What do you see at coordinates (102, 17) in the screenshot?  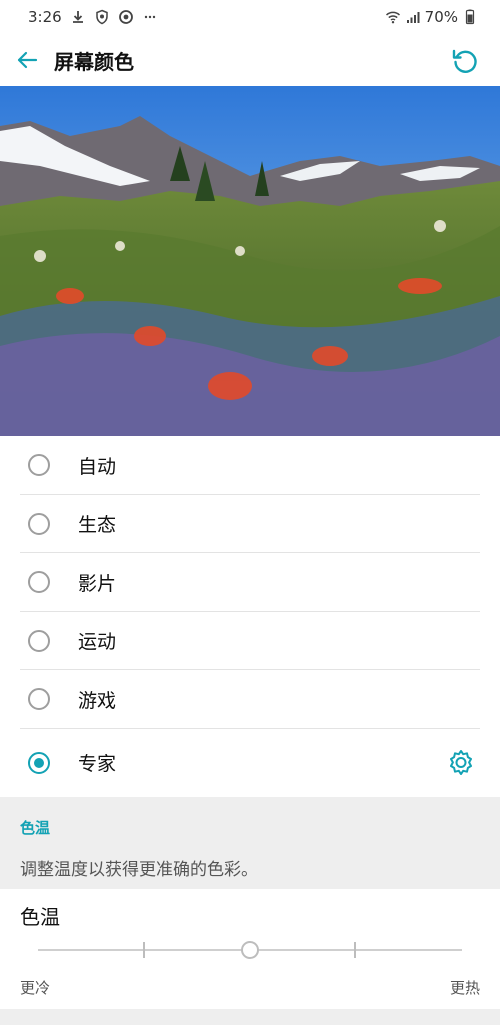 I see `shield-badge-icon` at bounding box center [102, 17].